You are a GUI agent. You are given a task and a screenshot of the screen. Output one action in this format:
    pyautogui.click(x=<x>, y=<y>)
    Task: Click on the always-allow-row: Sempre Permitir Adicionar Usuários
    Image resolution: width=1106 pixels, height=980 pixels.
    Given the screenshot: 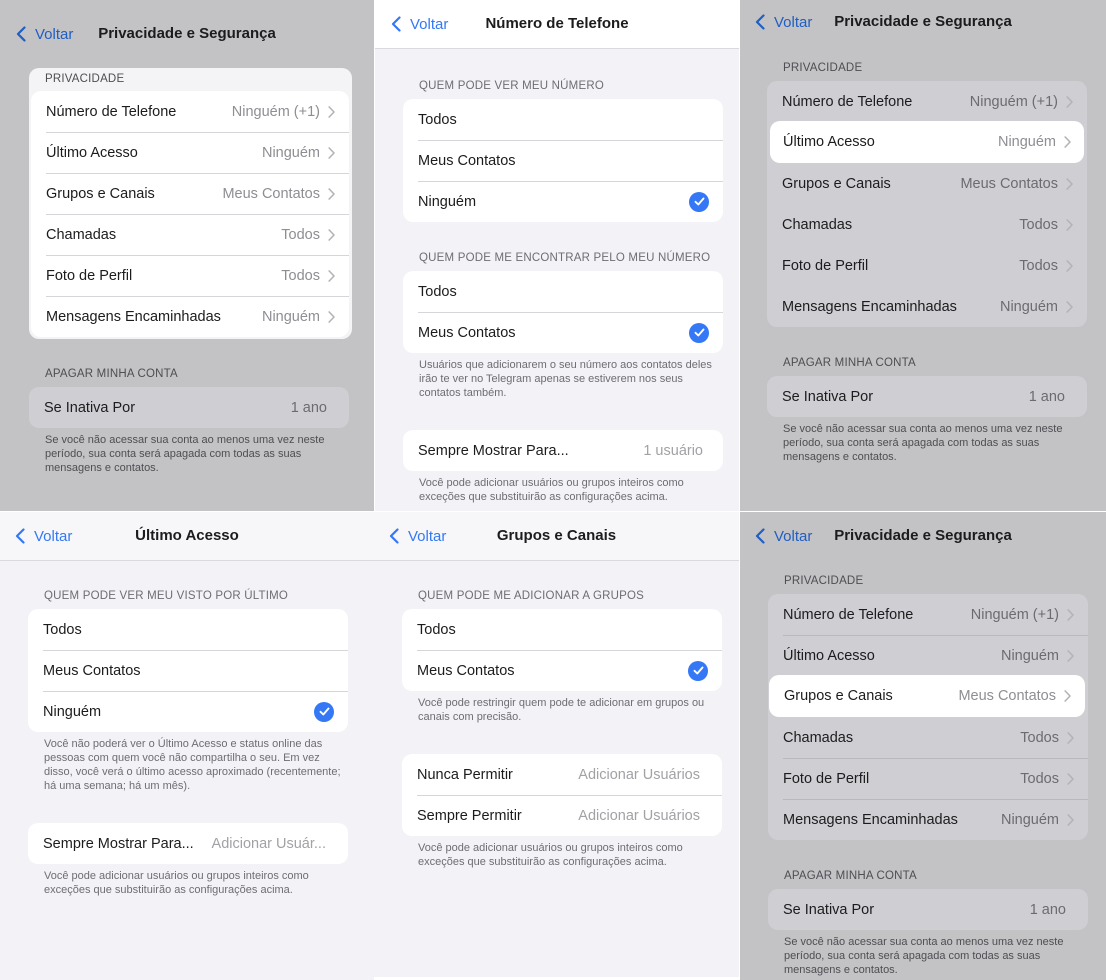 What is the action you would take?
    pyautogui.click(x=562, y=815)
    